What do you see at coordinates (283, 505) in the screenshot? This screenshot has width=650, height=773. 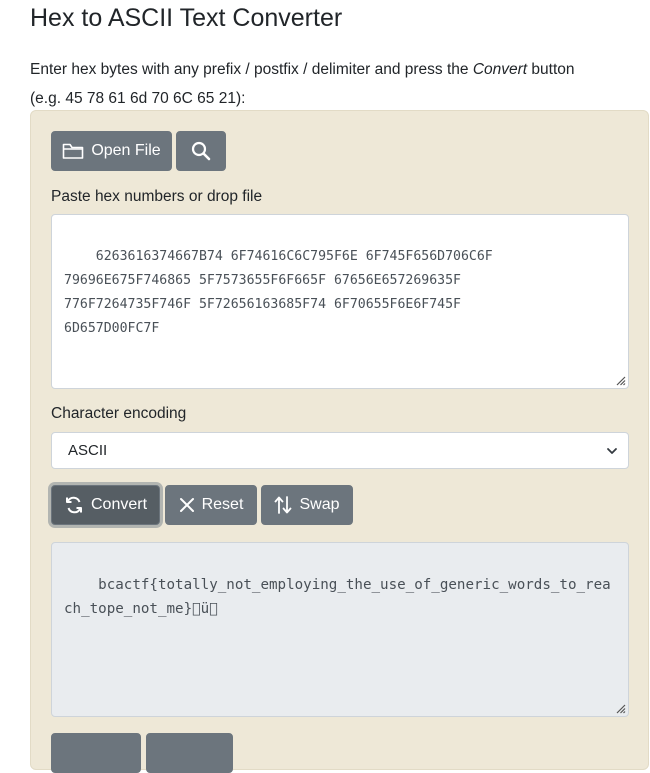 I see `swap-arrows-icon` at bounding box center [283, 505].